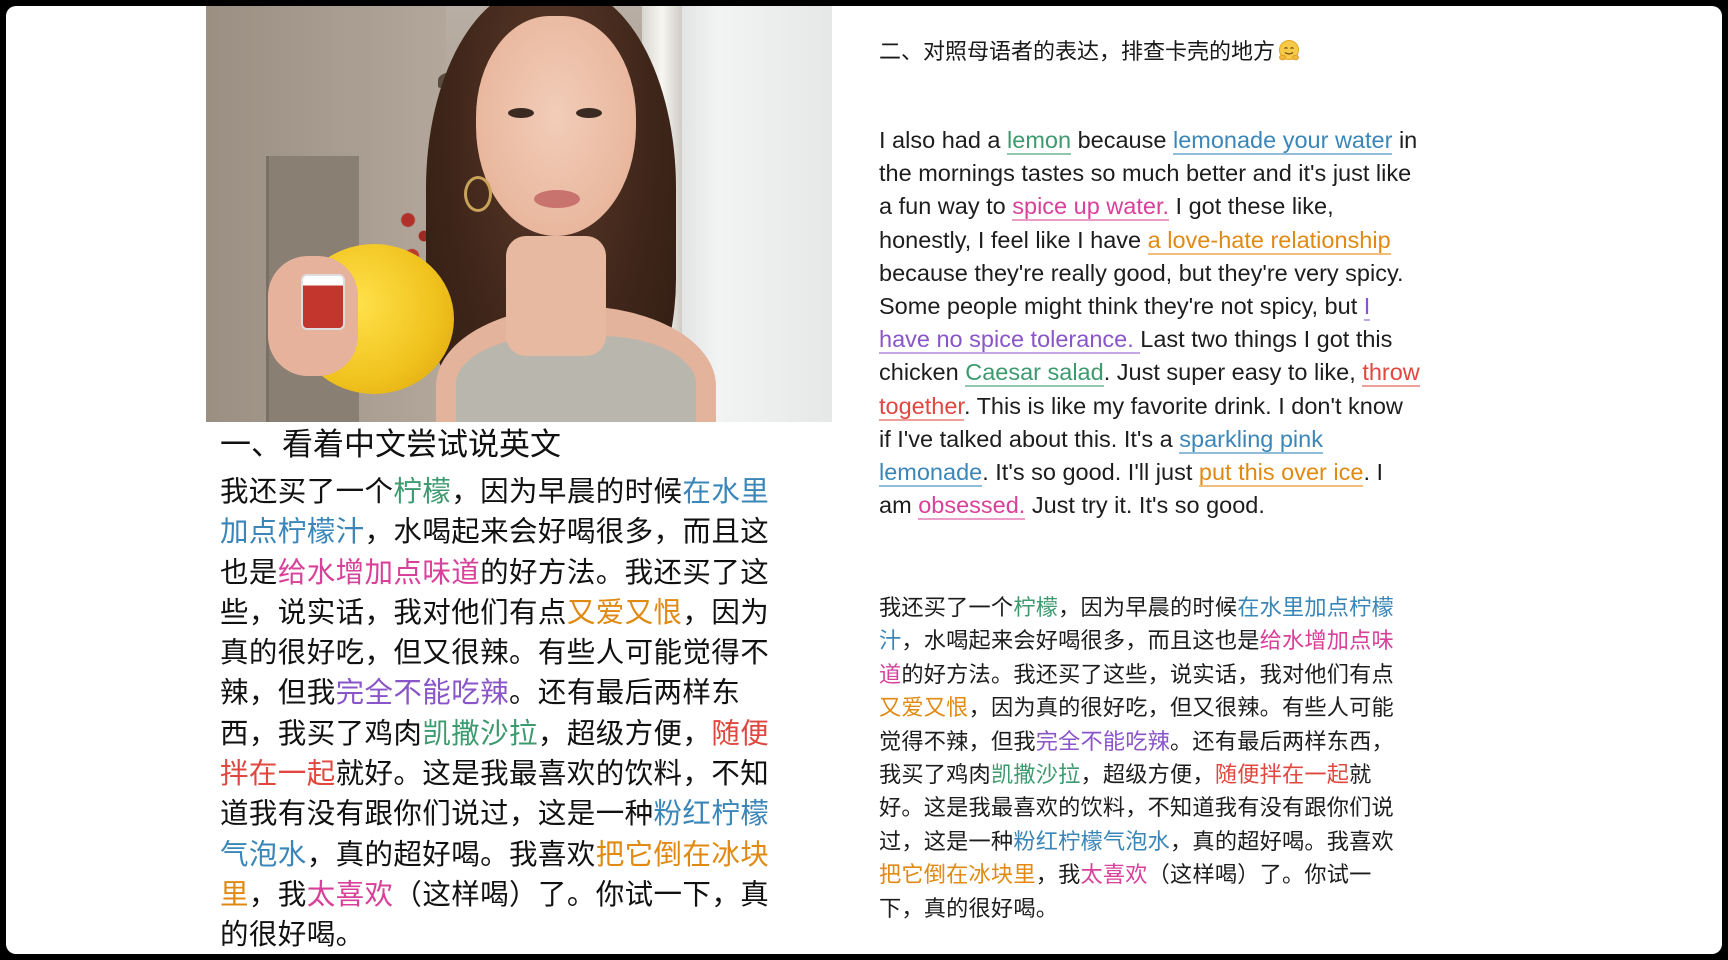 The width and height of the screenshot is (1728, 960). I want to click on text-line: 我还买了一个柠檬，因为早晨的时候在水里加点柠檬, so click(1189, 608).